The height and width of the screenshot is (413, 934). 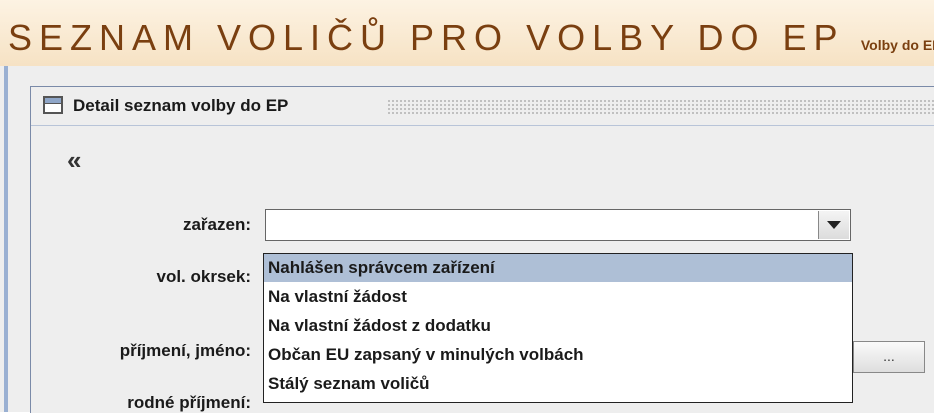 What do you see at coordinates (897, 45) in the screenshot?
I see `page-subtitle: Volby do EP :` at bounding box center [897, 45].